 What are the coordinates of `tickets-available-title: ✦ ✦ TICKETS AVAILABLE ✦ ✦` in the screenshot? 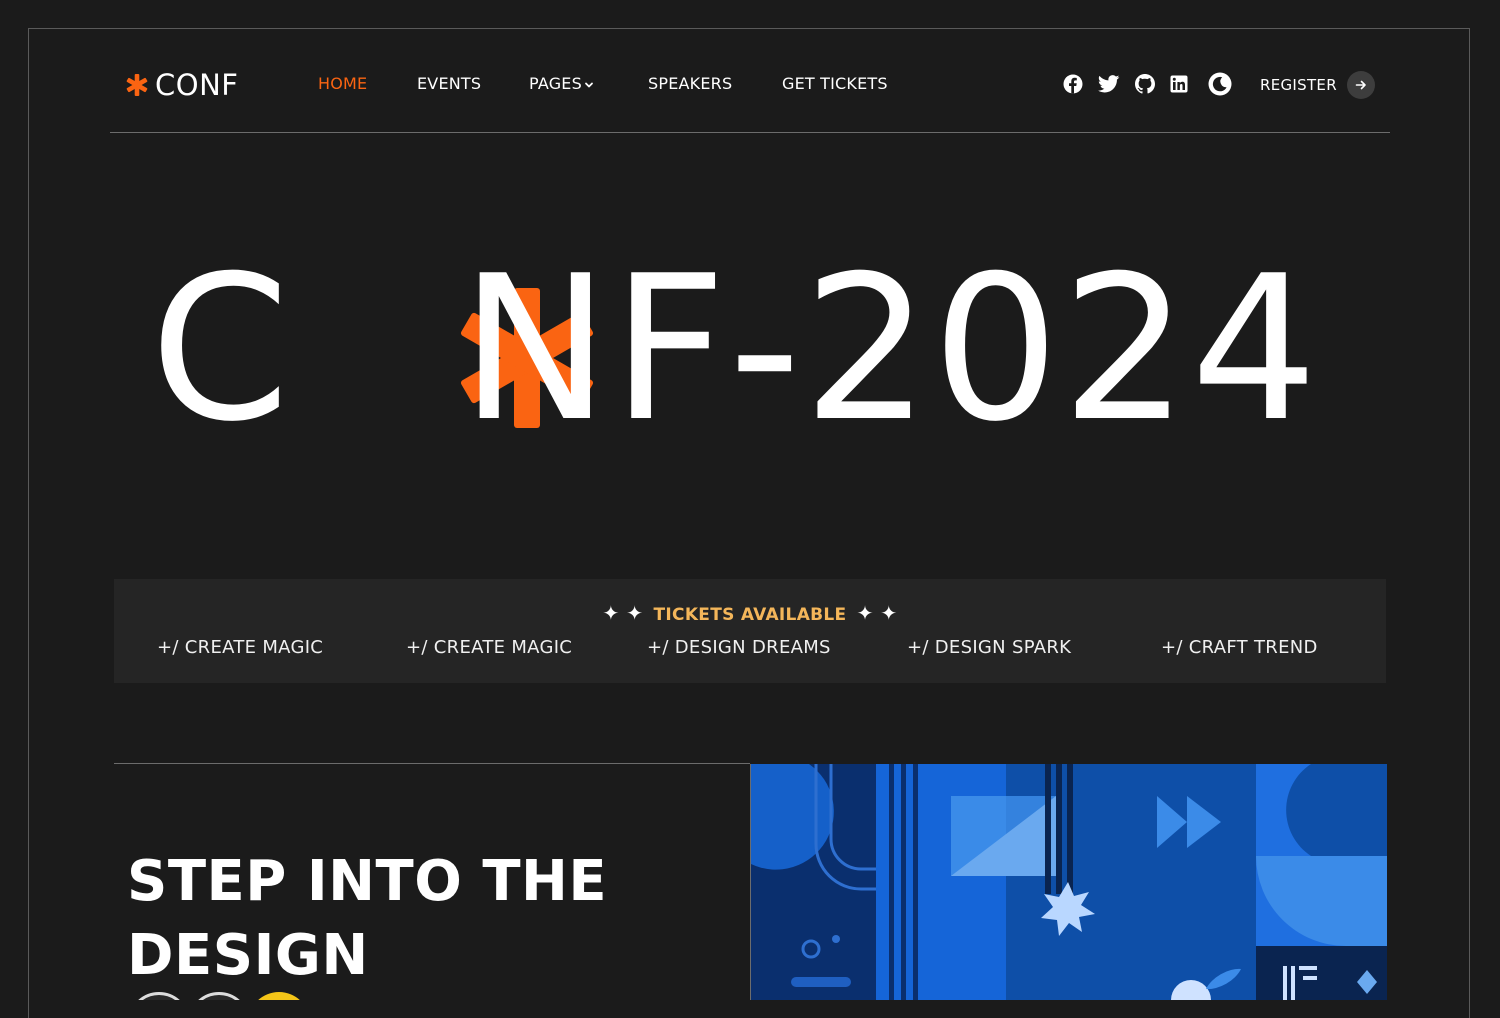 It's located at (750, 613).